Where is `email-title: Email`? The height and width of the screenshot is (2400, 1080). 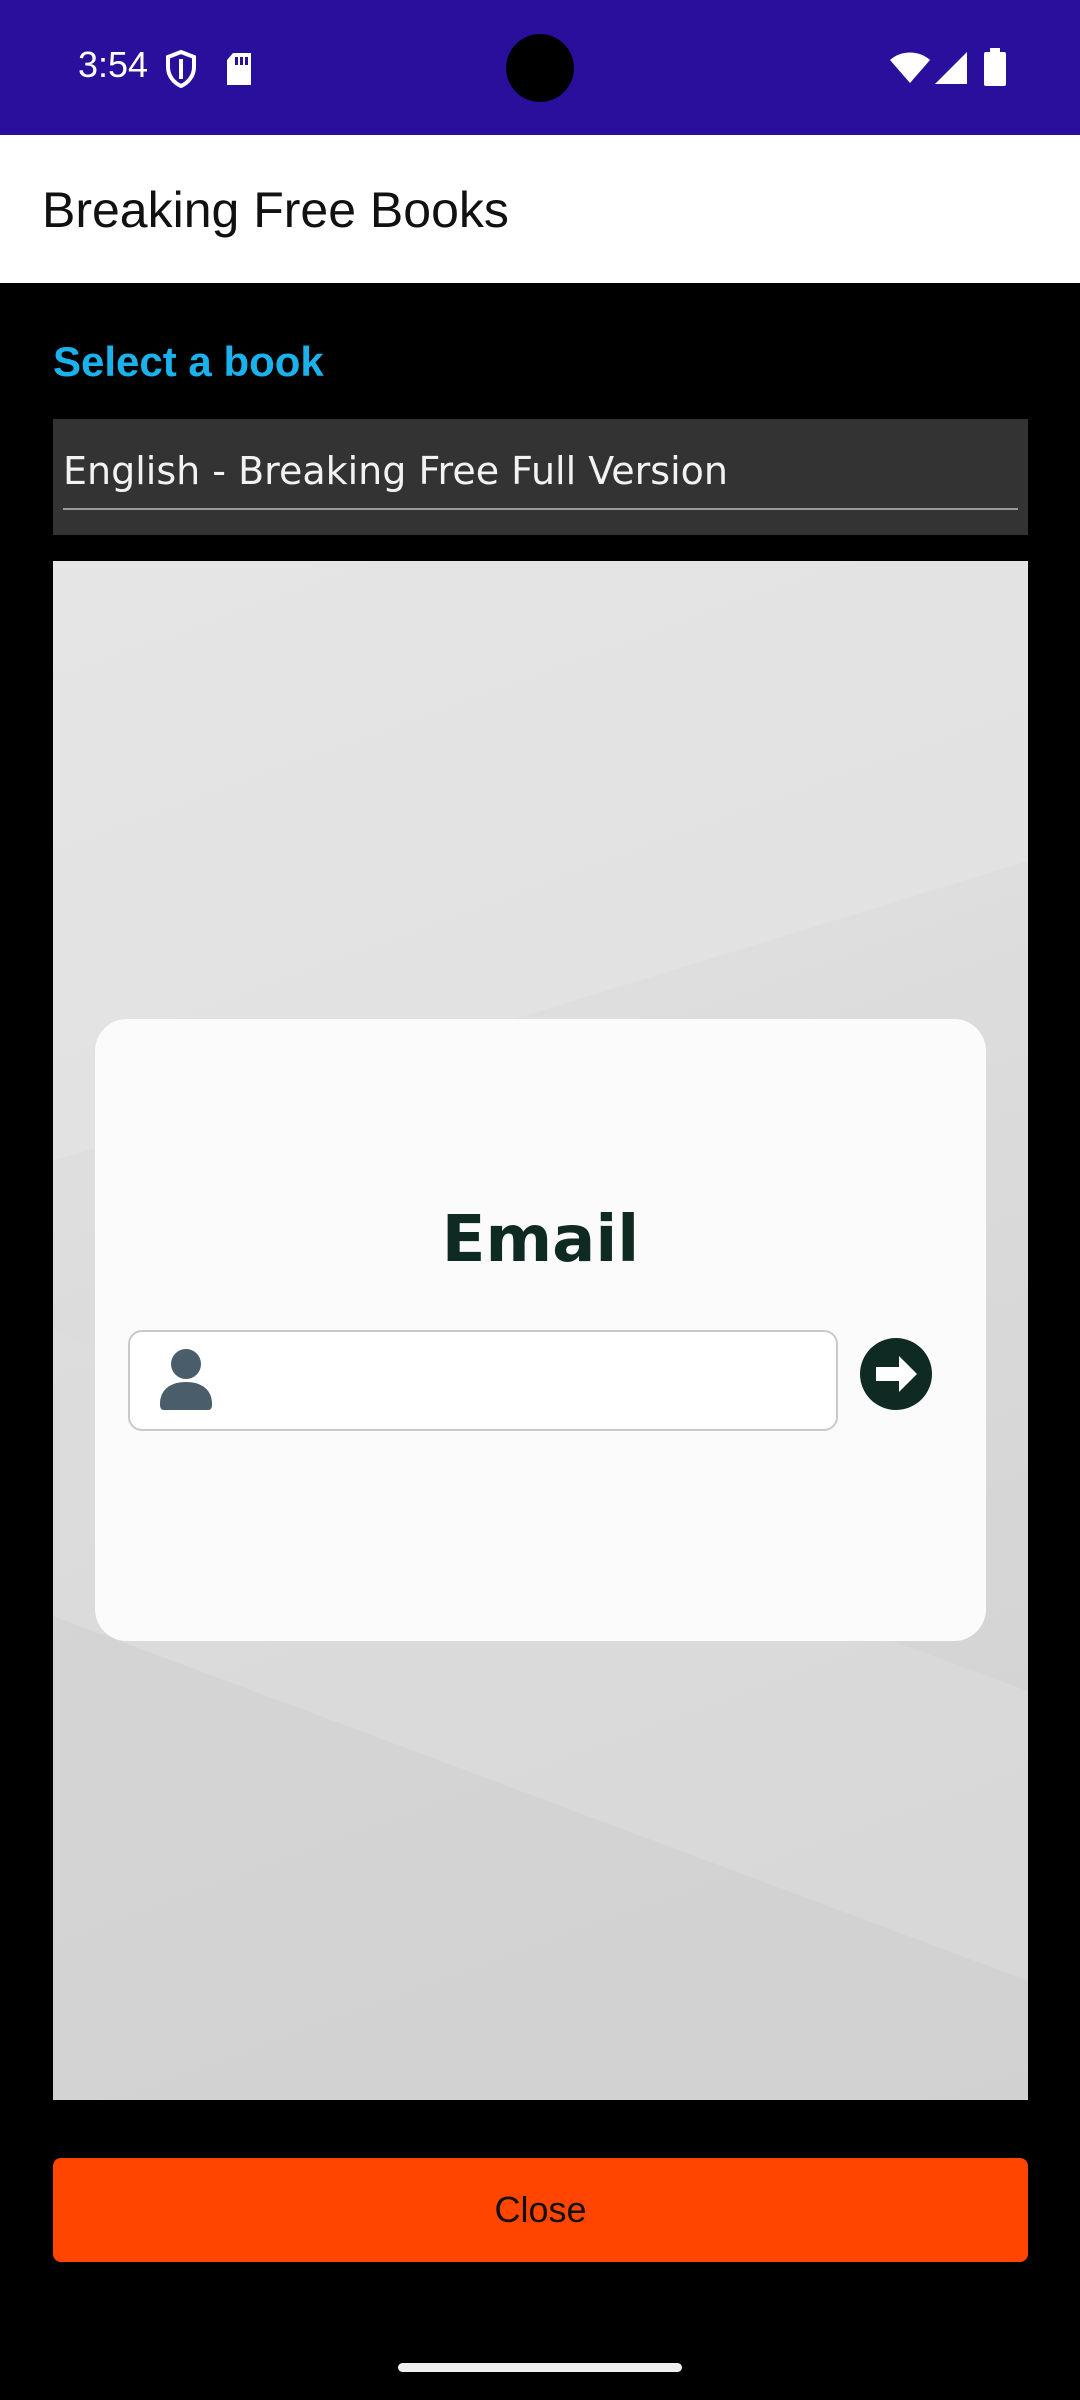 email-title: Email is located at coordinates (540, 1240).